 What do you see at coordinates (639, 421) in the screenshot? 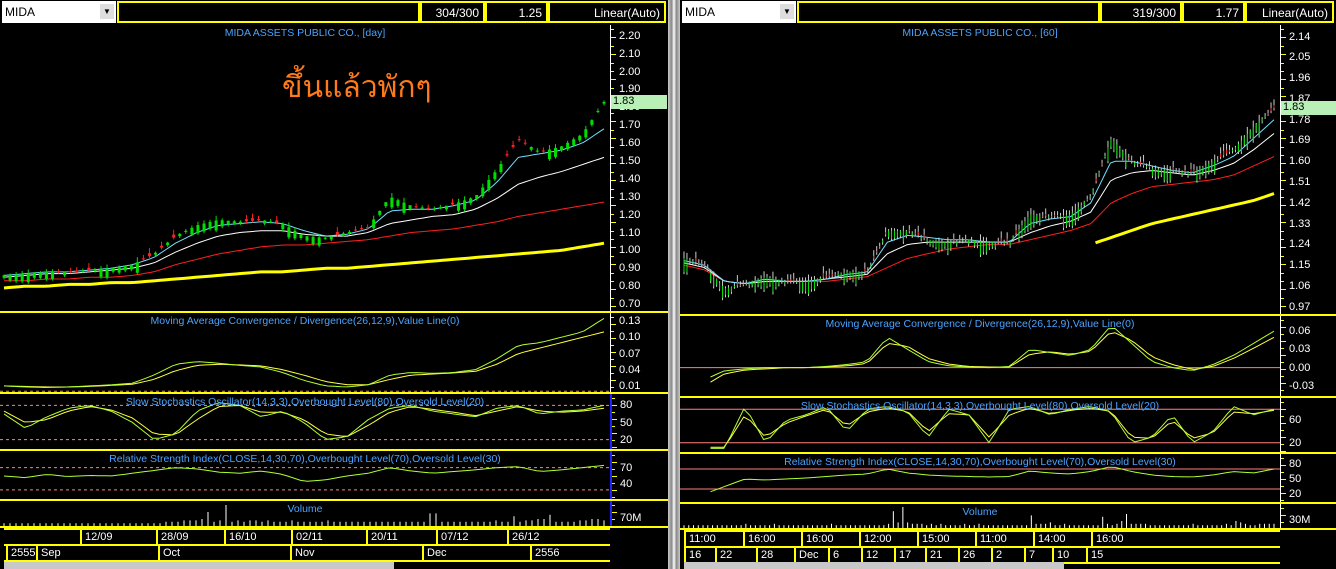
I see `stoch-y-axis: 80 50 20` at bounding box center [639, 421].